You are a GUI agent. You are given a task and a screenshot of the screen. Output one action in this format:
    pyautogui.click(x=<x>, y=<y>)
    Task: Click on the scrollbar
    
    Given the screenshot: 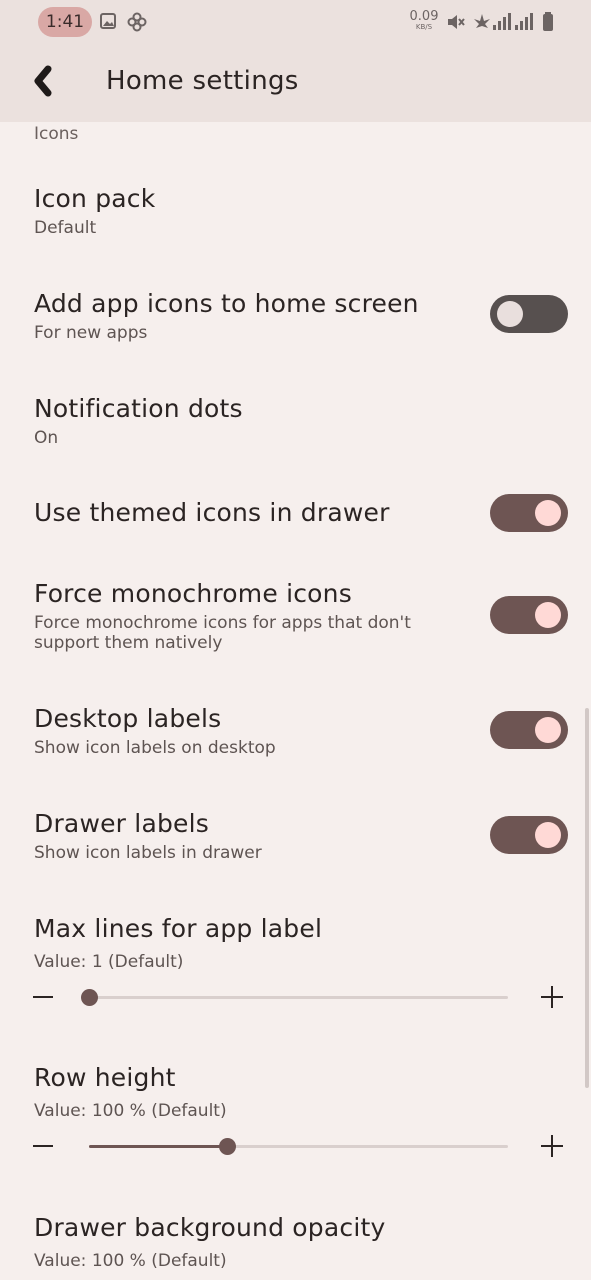 What is the action you would take?
    pyautogui.click(x=587, y=898)
    